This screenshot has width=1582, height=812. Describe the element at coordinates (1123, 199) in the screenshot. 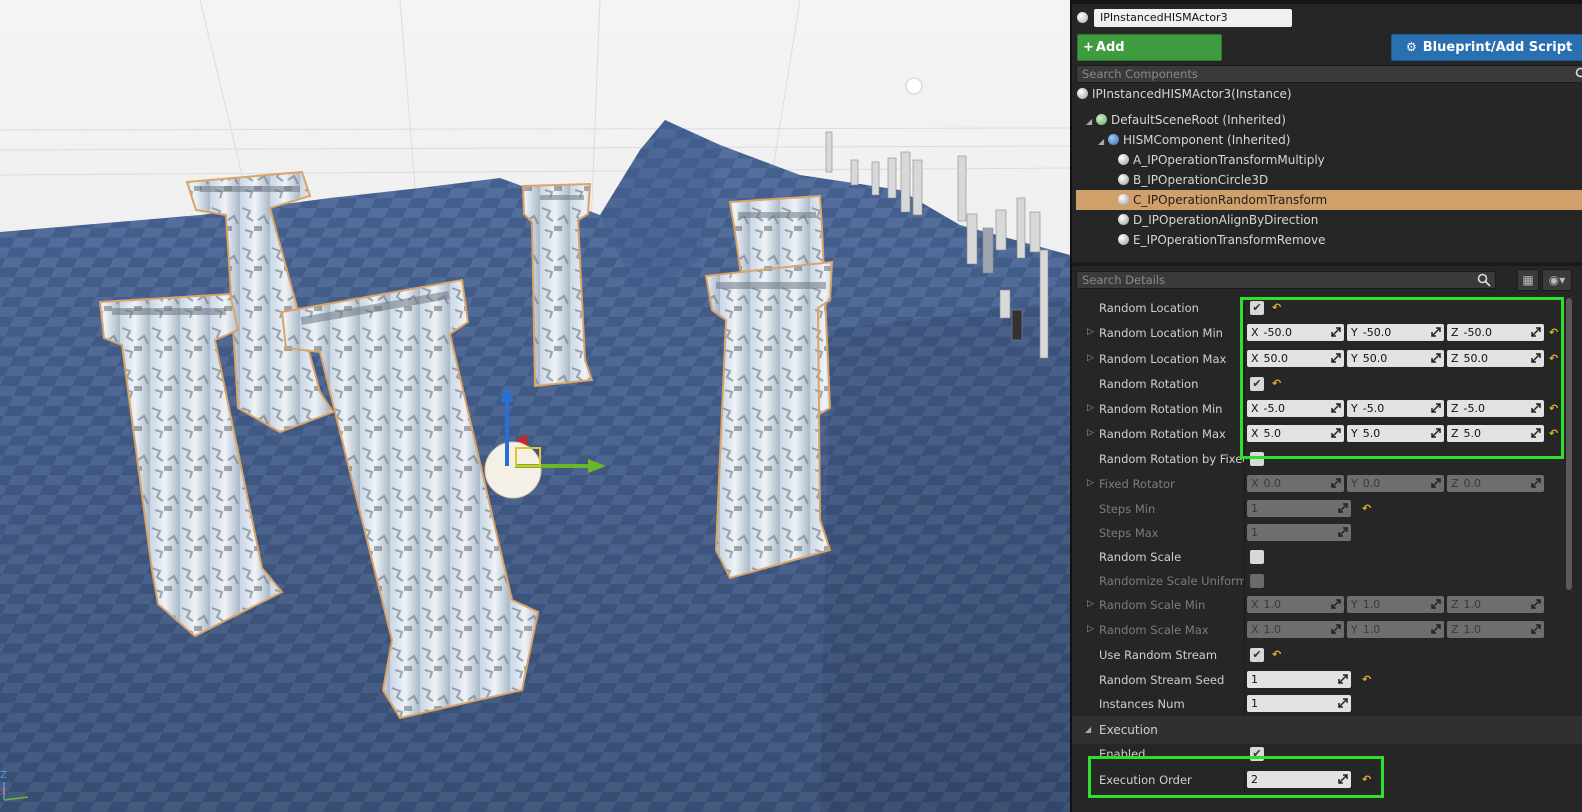

I see `operation-component-icon` at that location.